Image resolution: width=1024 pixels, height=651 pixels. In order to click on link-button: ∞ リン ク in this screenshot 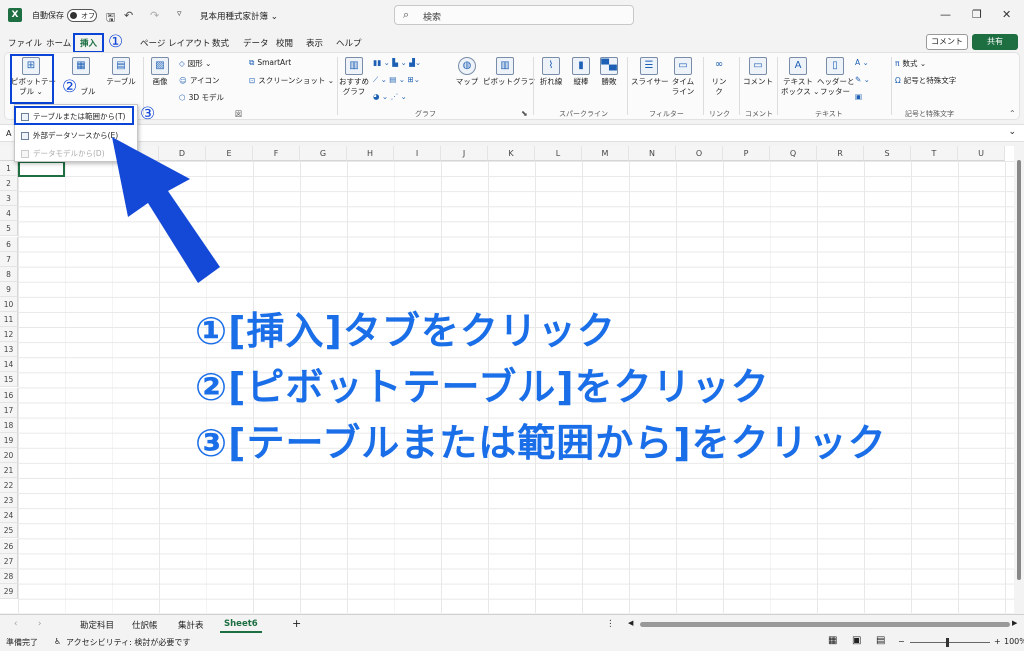, I will do `click(719, 77)`.